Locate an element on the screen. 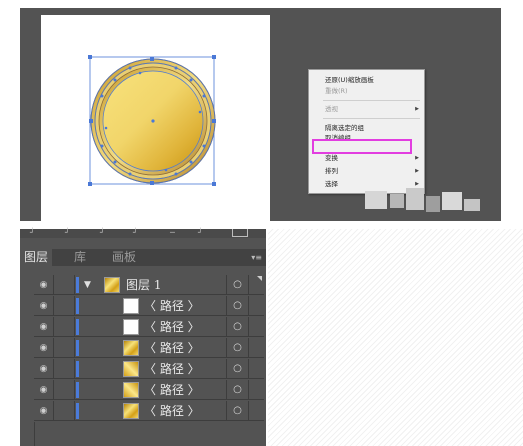 This screenshot has width=523, height=446. corner-mark-icon is located at coordinates (259, 278).